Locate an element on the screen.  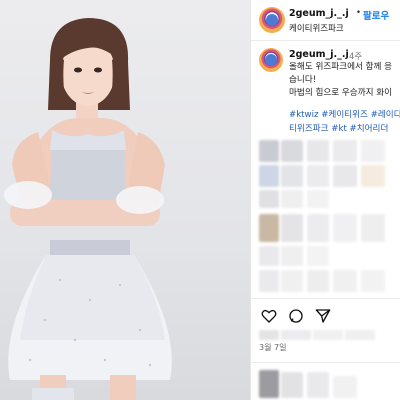
hashtags: #ktwiz #케이티위즈 #레이디 티위즈파크 #kt #치어리더 is located at coordinates (344, 122).